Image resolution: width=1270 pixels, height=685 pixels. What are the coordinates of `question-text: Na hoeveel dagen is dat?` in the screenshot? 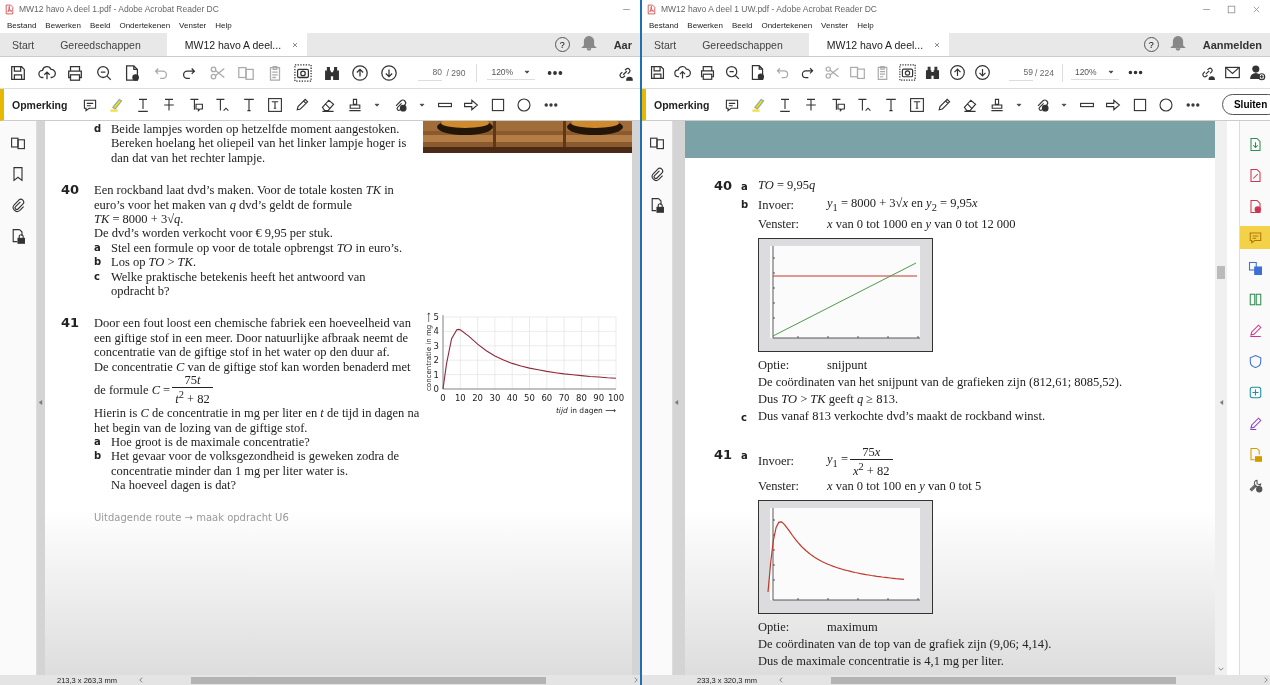 It's located at (174, 485).